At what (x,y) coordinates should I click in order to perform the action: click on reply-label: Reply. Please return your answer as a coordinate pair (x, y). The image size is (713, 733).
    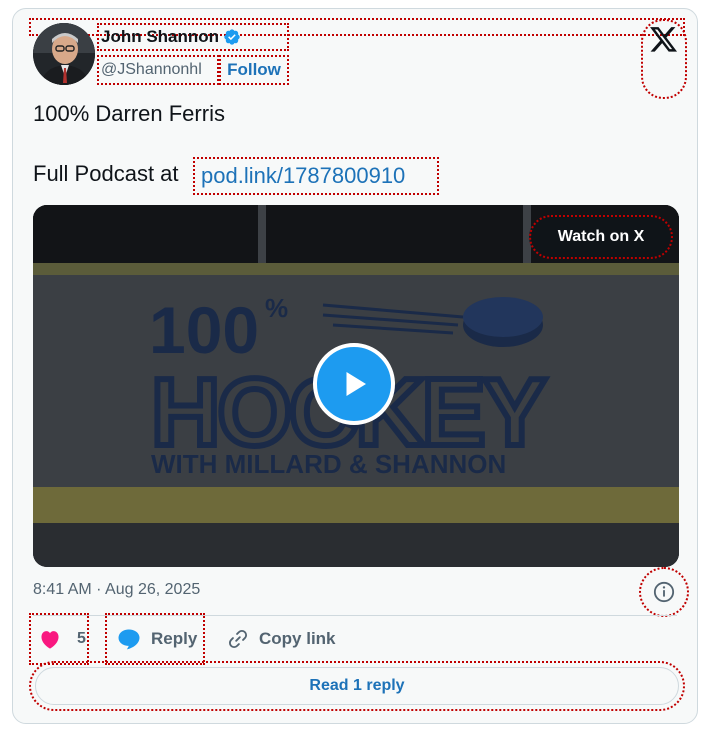
    Looking at the image, I should click on (174, 638).